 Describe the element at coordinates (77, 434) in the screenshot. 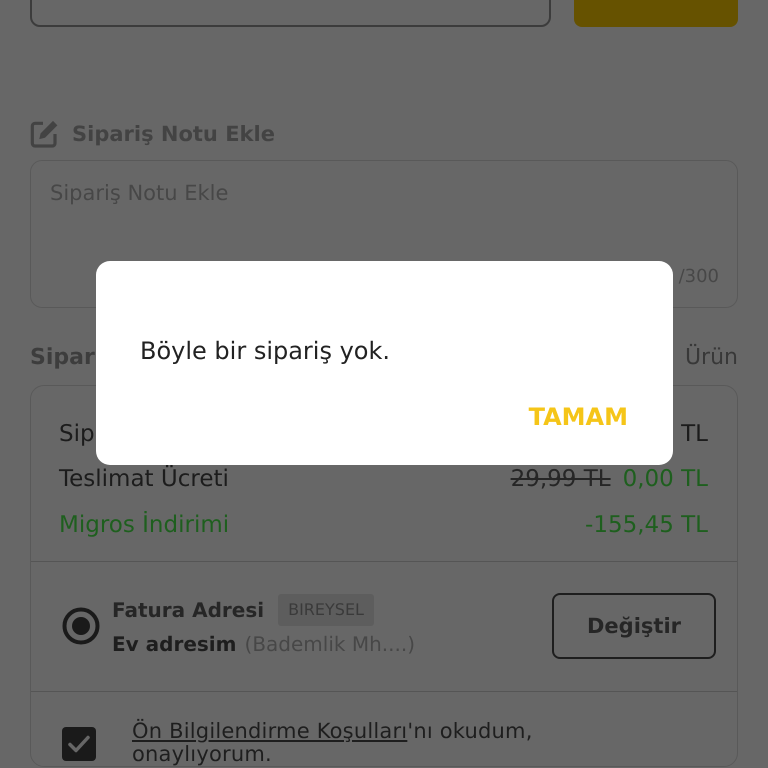

I see `summary-label: Sip` at that location.